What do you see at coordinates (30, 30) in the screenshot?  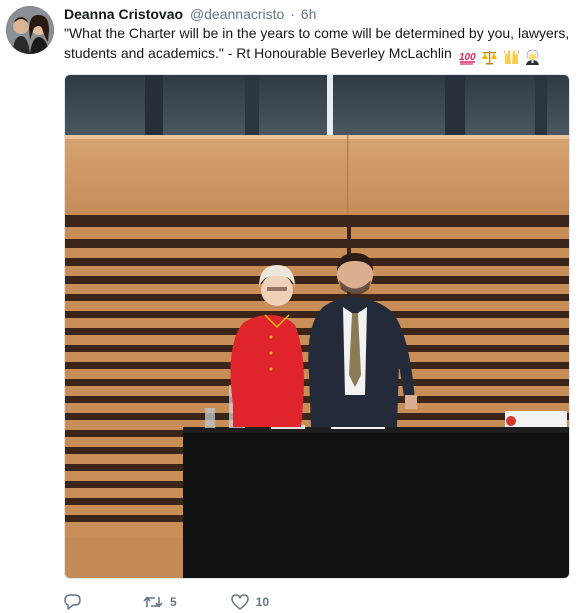 I see `avatar` at bounding box center [30, 30].